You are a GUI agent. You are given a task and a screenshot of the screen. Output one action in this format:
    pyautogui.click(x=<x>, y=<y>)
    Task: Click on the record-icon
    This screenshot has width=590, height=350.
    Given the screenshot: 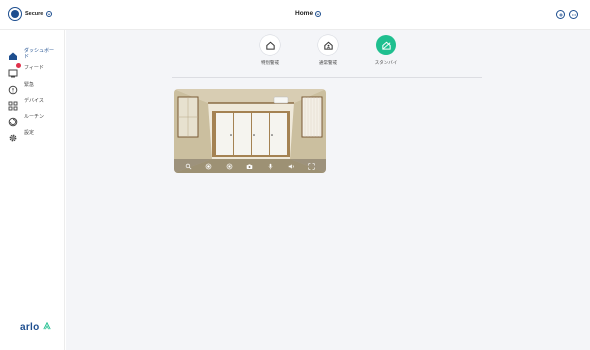 What is the action you would take?
    pyautogui.click(x=209, y=166)
    